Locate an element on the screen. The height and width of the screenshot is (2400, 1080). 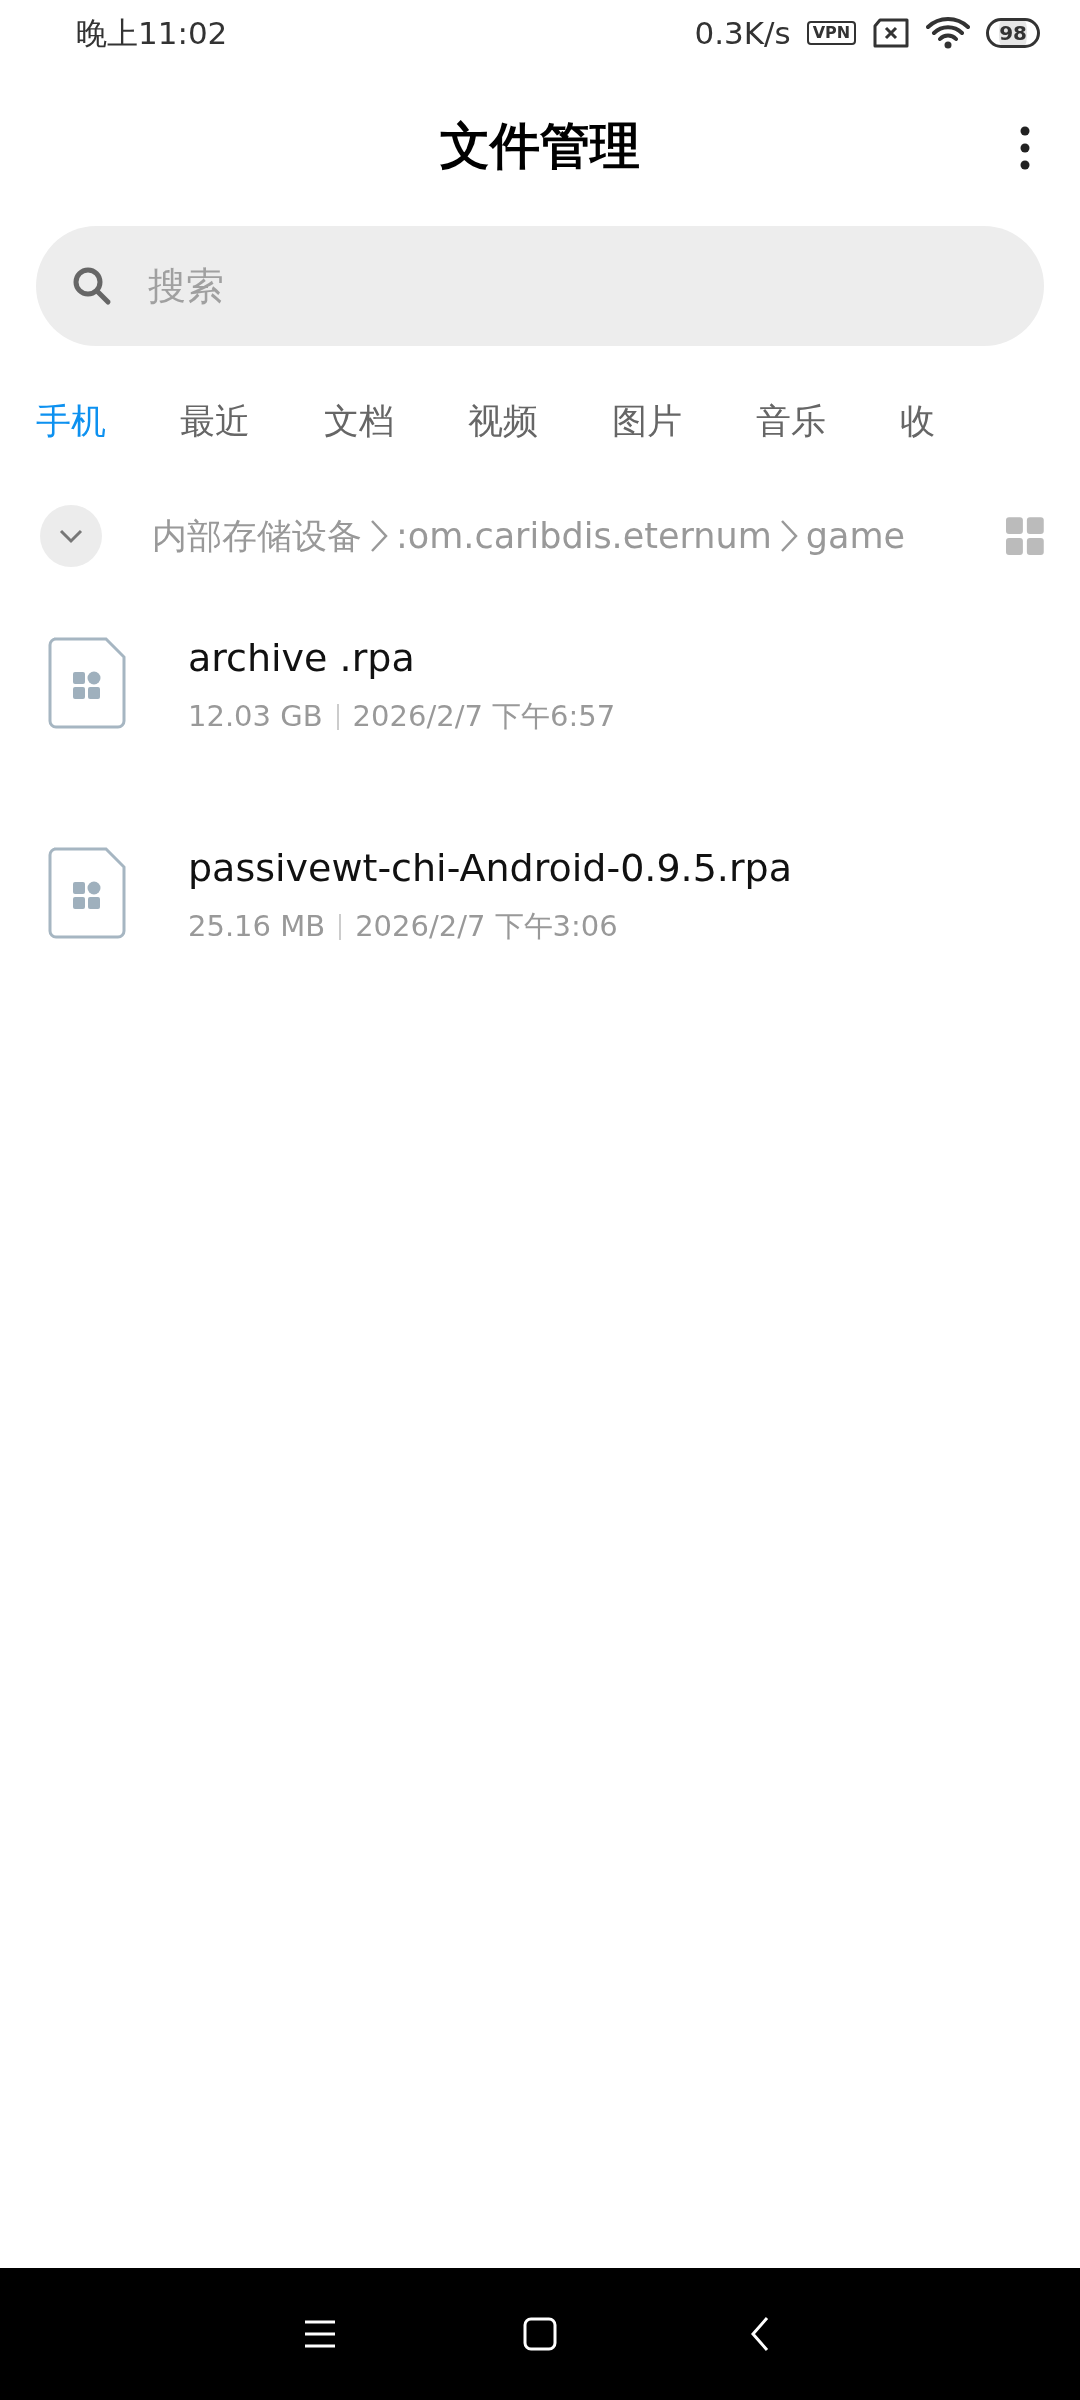
back-icon is located at coordinates (760, 2334).